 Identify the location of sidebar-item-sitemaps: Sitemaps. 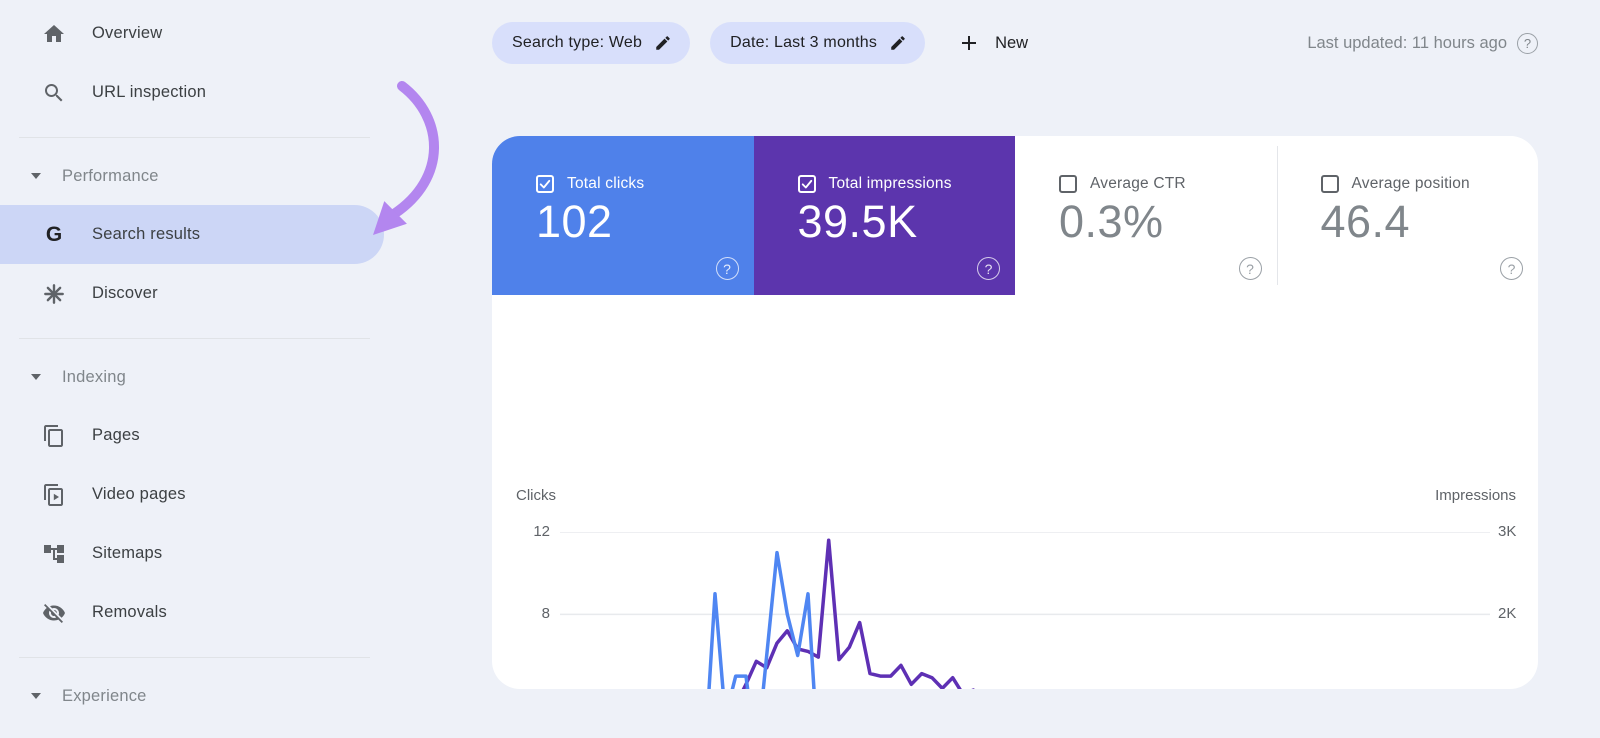
(192, 553).